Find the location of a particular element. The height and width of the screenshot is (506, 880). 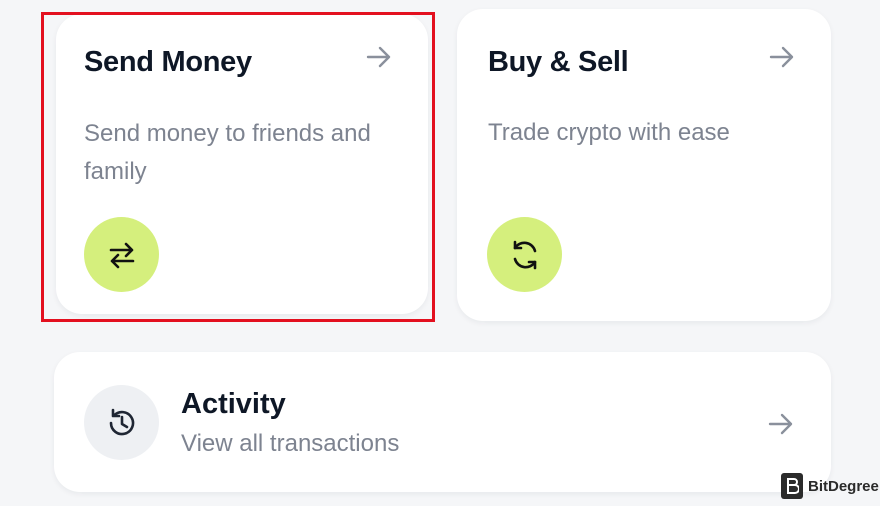

send-money-action-button is located at coordinates (121, 254).